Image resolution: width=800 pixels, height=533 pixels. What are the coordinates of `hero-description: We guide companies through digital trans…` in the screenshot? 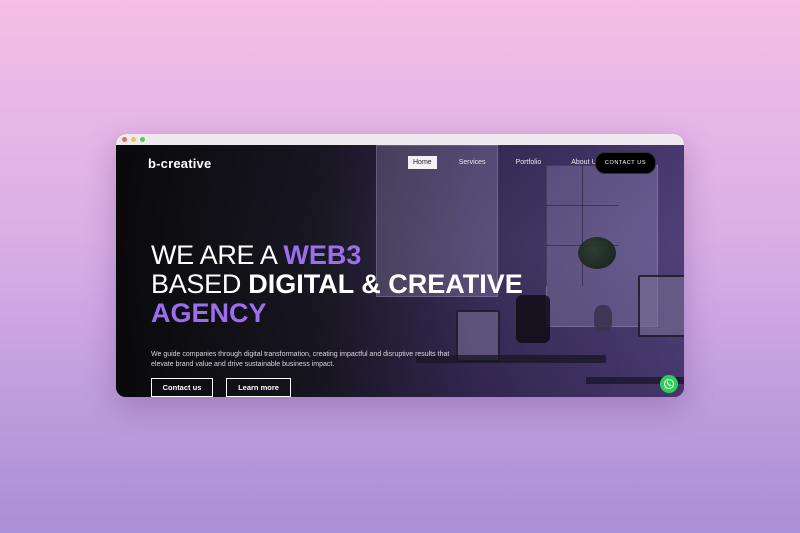 It's located at (300, 359).